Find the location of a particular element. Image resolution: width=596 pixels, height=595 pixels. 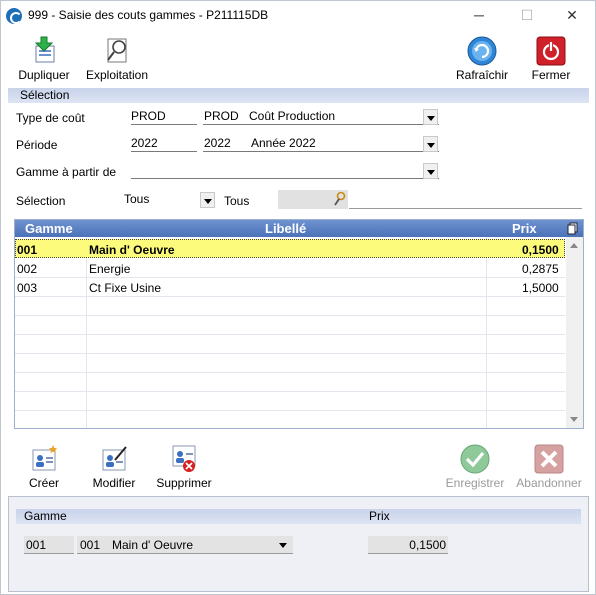

scroll-up-arrow is located at coordinates (574, 245).